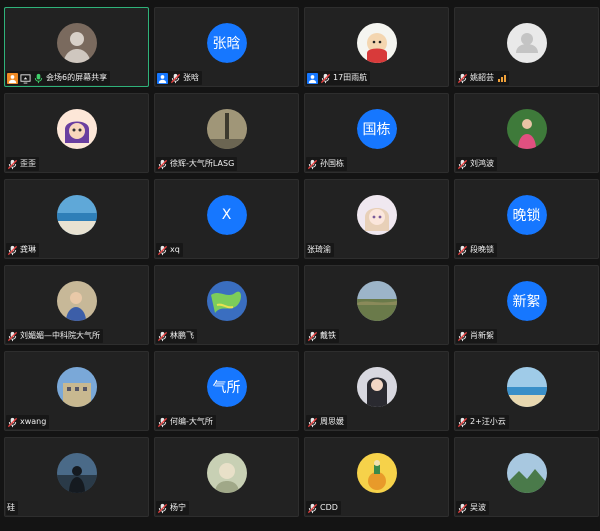 The width and height of the screenshot is (600, 531). Describe the element at coordinates (226, 477) in the screenshot. I see `participant-tile: 杨宁` at that location.